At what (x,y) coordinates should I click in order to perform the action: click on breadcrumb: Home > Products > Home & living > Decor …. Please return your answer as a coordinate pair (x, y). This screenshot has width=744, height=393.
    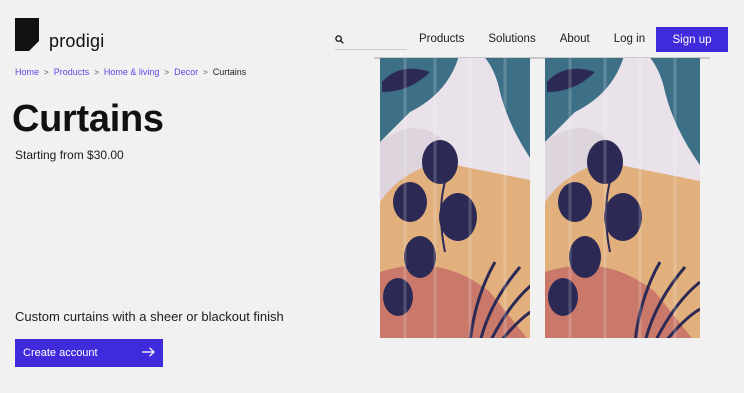
    Looking at the image, I should click on (130, 72).